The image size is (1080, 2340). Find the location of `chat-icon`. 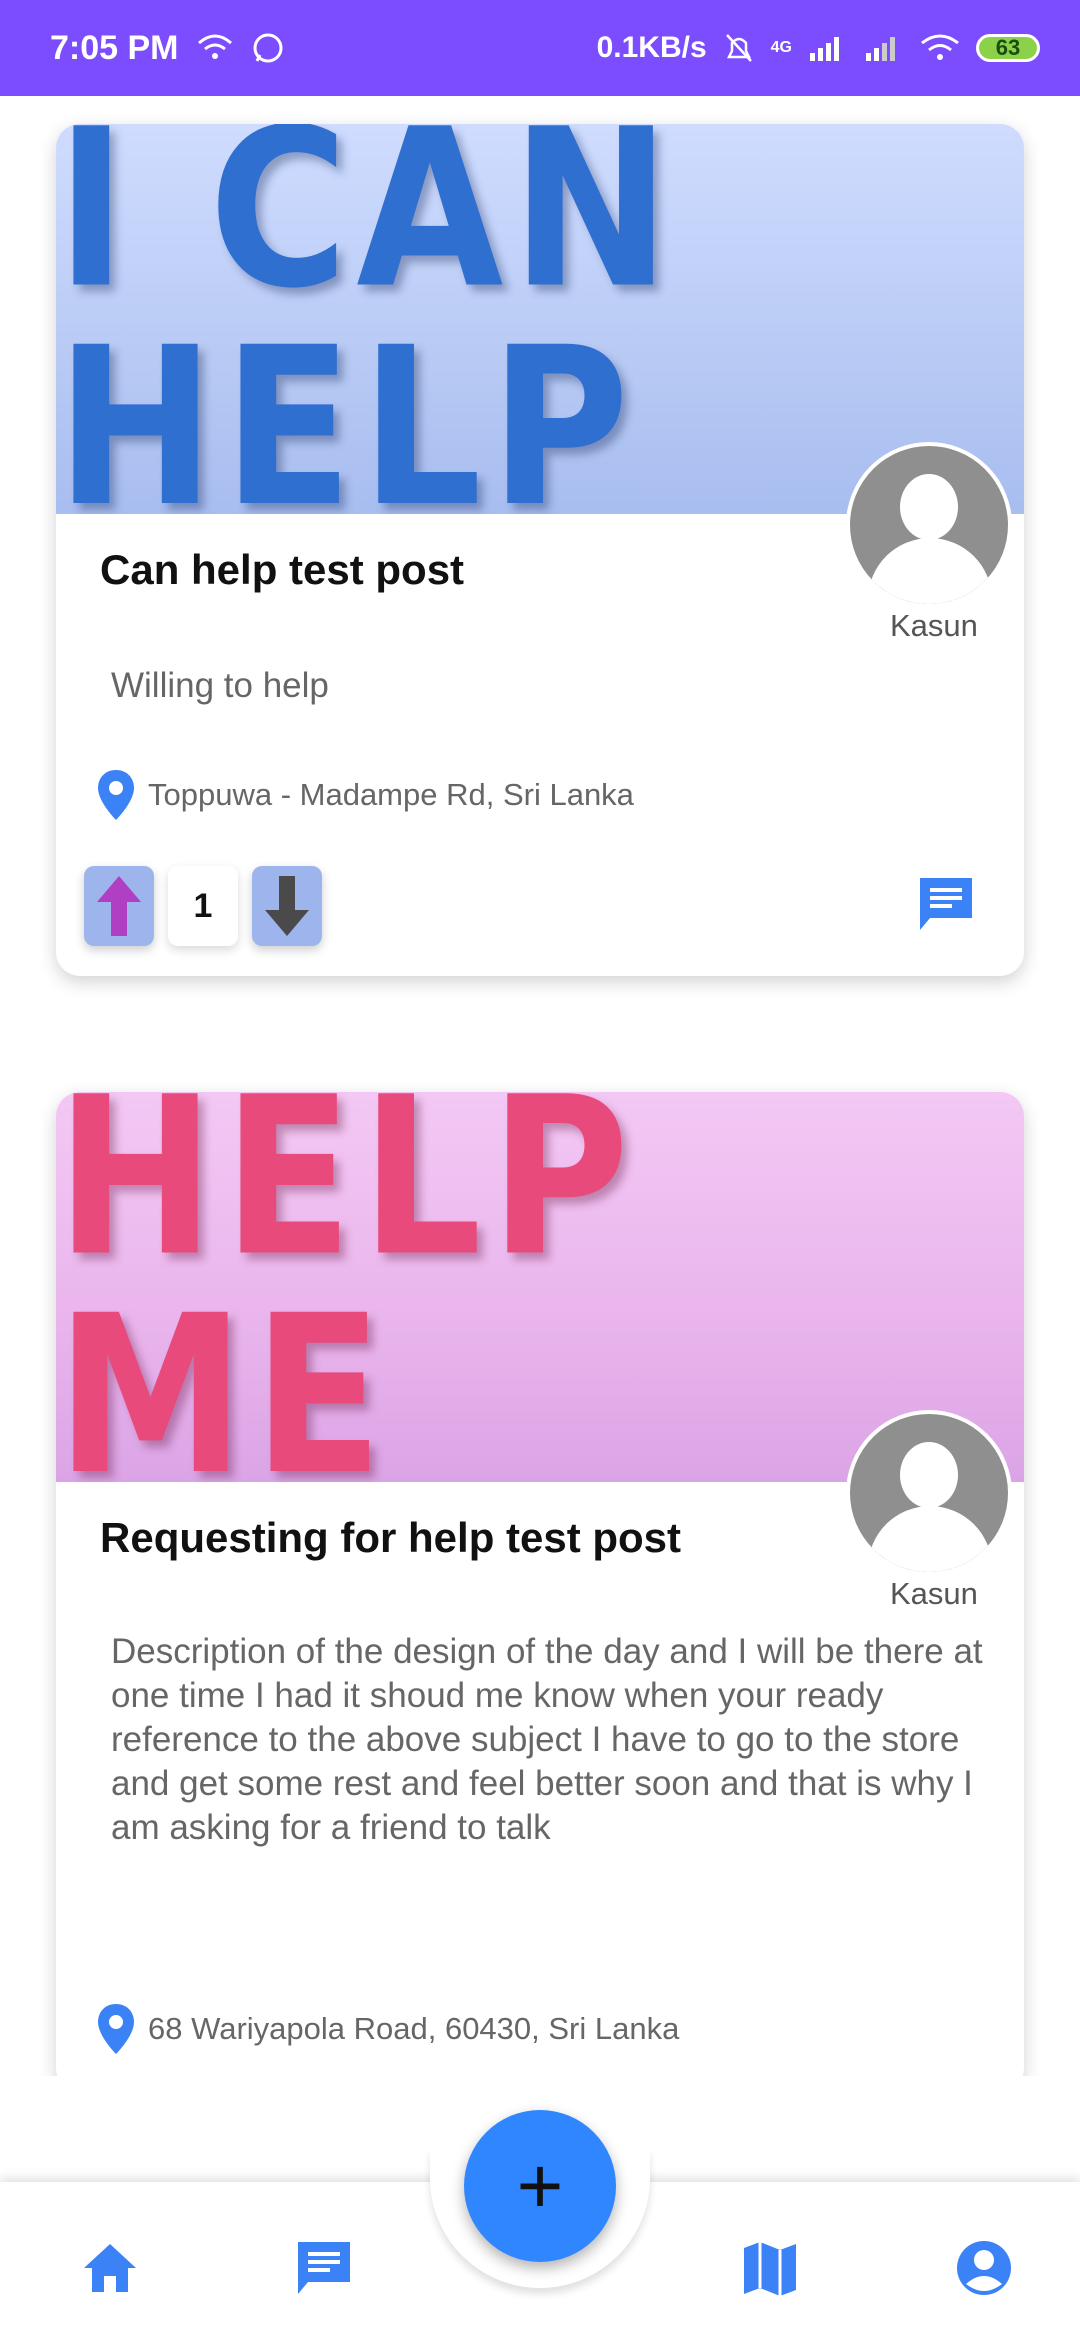

chat-icon is located at coordinates (324, 2268).